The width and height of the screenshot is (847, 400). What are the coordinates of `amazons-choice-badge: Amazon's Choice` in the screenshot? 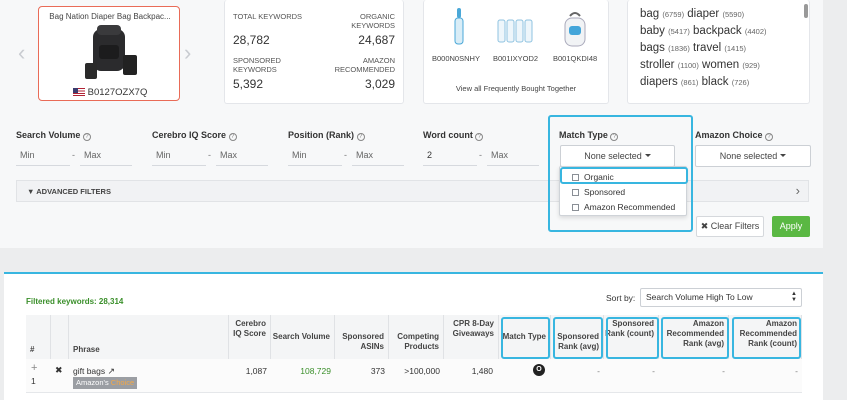 It's located at (105, 383).